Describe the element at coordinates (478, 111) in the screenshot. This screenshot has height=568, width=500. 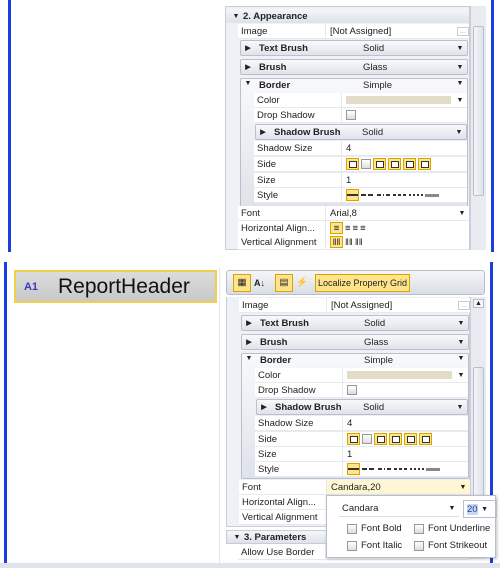
I see `scroll-thumb` at that location.